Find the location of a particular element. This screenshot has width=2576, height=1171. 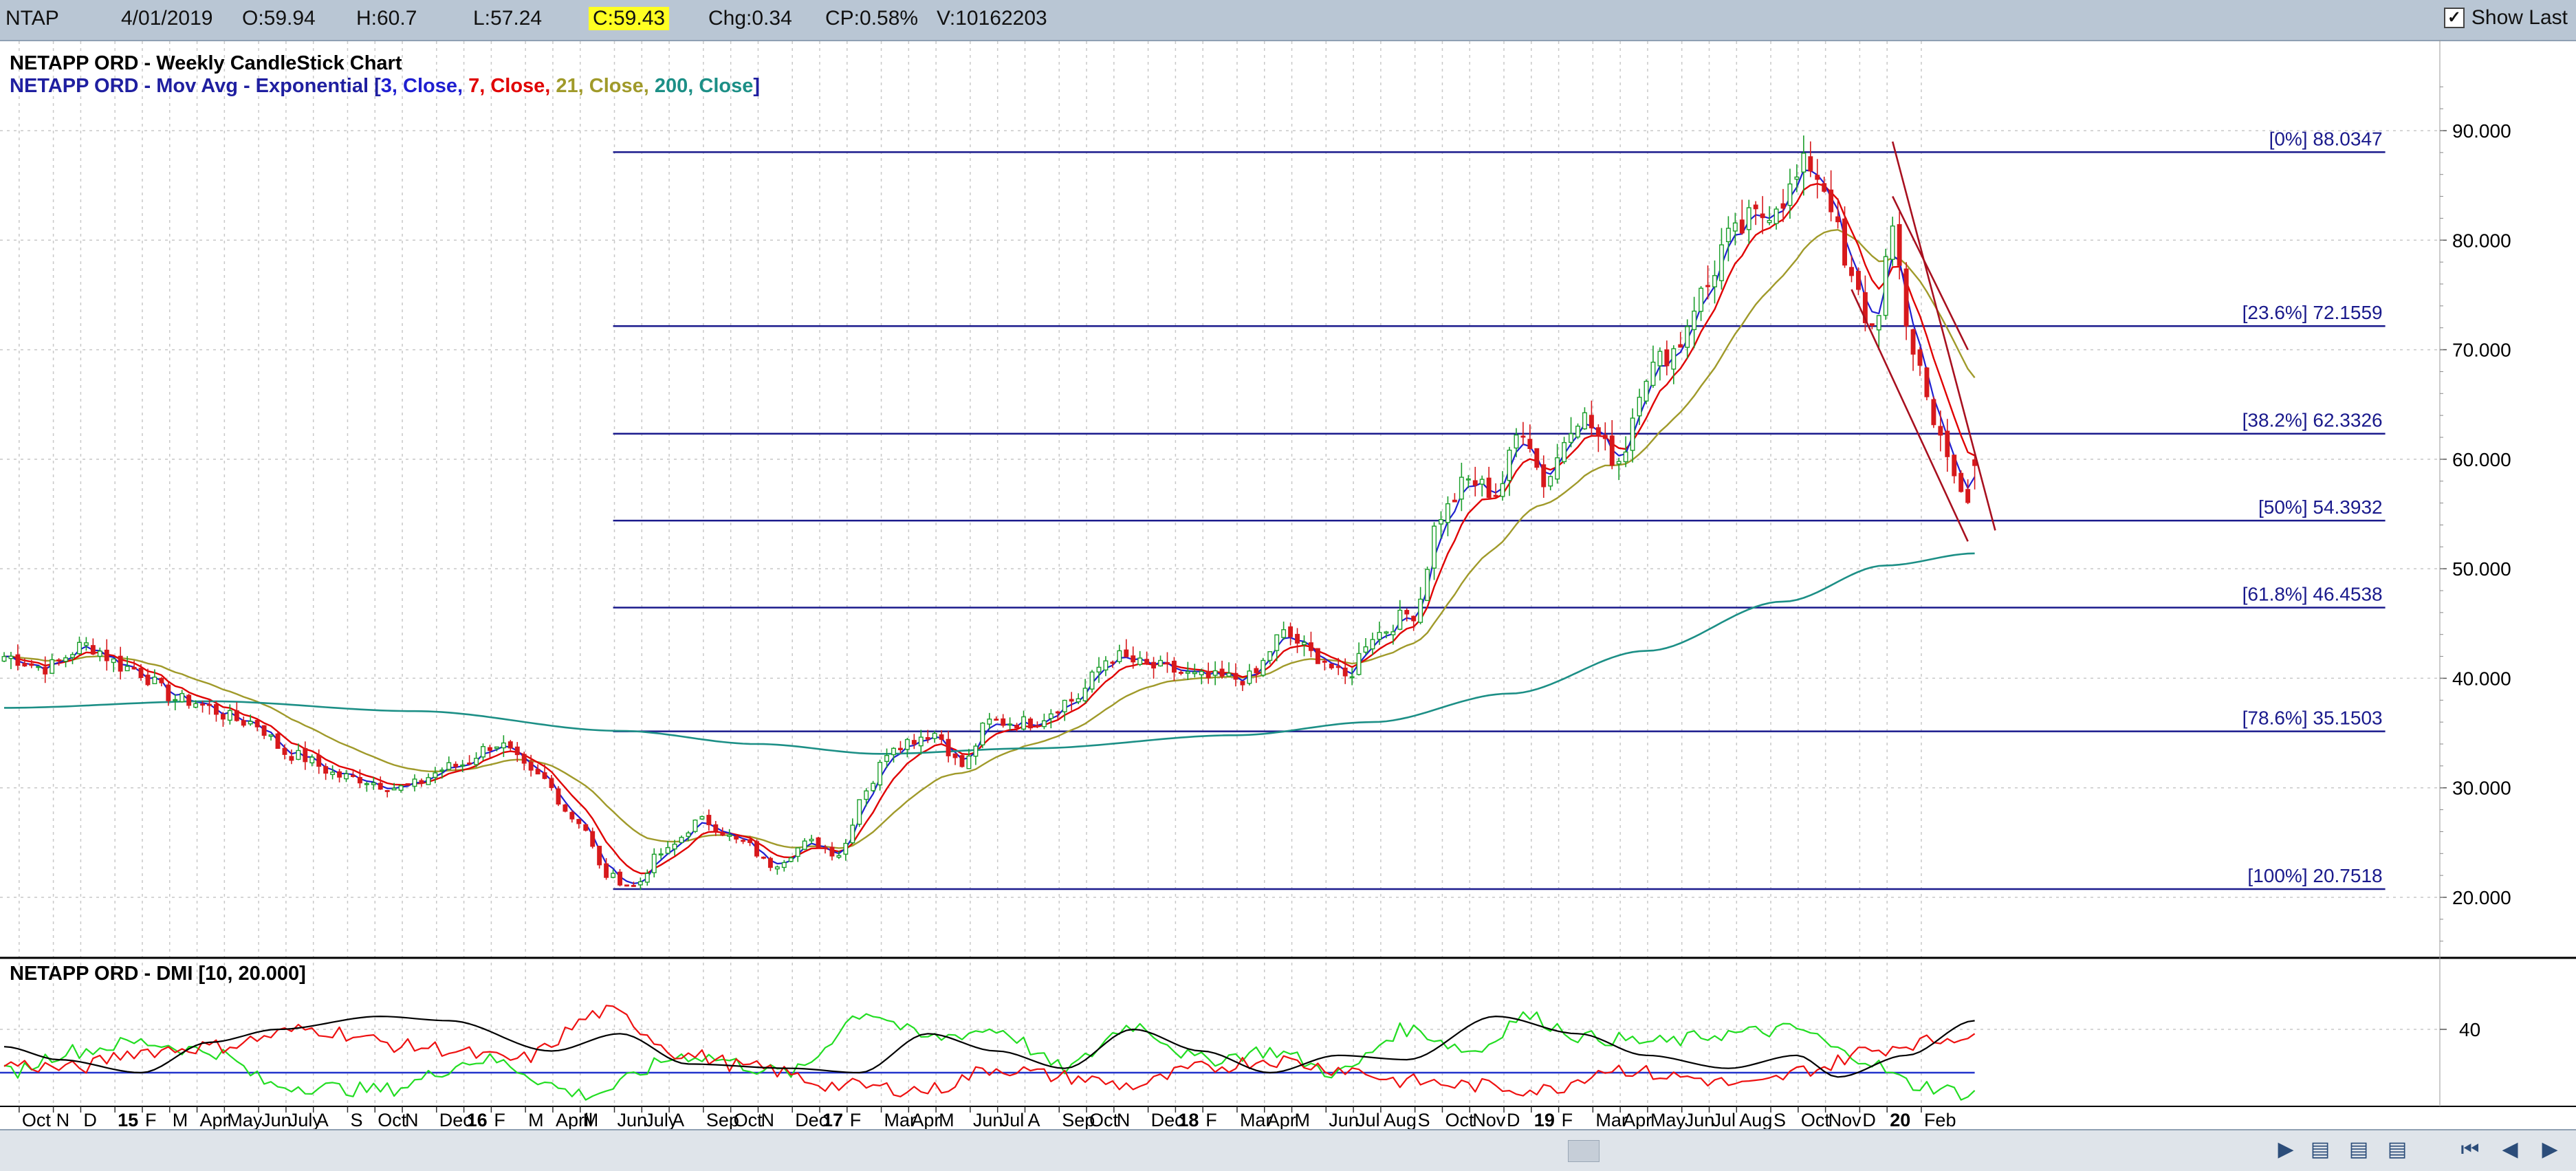

horizontal-scrollbar: ▶ ▤ ▤ ▤ ⏮ ◀ ▶ is located at coordinates (1288, 1150).